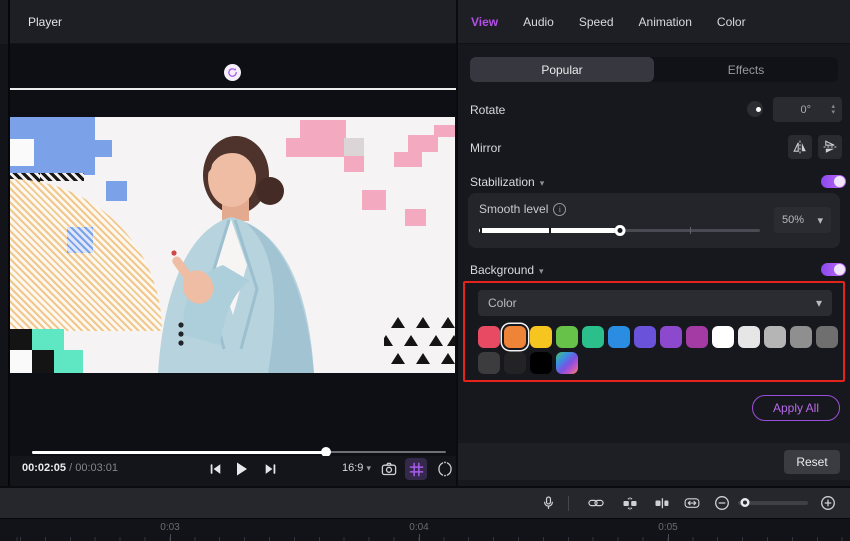 This screenshot has width=850, height=541. I want to click on swatch-yellow, so click(541, 337).